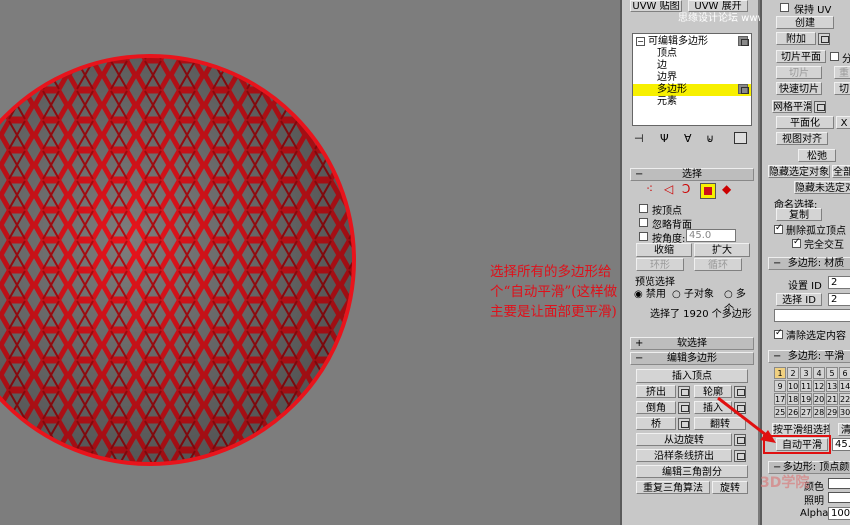 Image resolution: width=850 pixels, height=525 pixels. What do you see at coordinates (824, 39) in the screenshot?
I see `attach-settings-icon` at bounding box center [824, 39].